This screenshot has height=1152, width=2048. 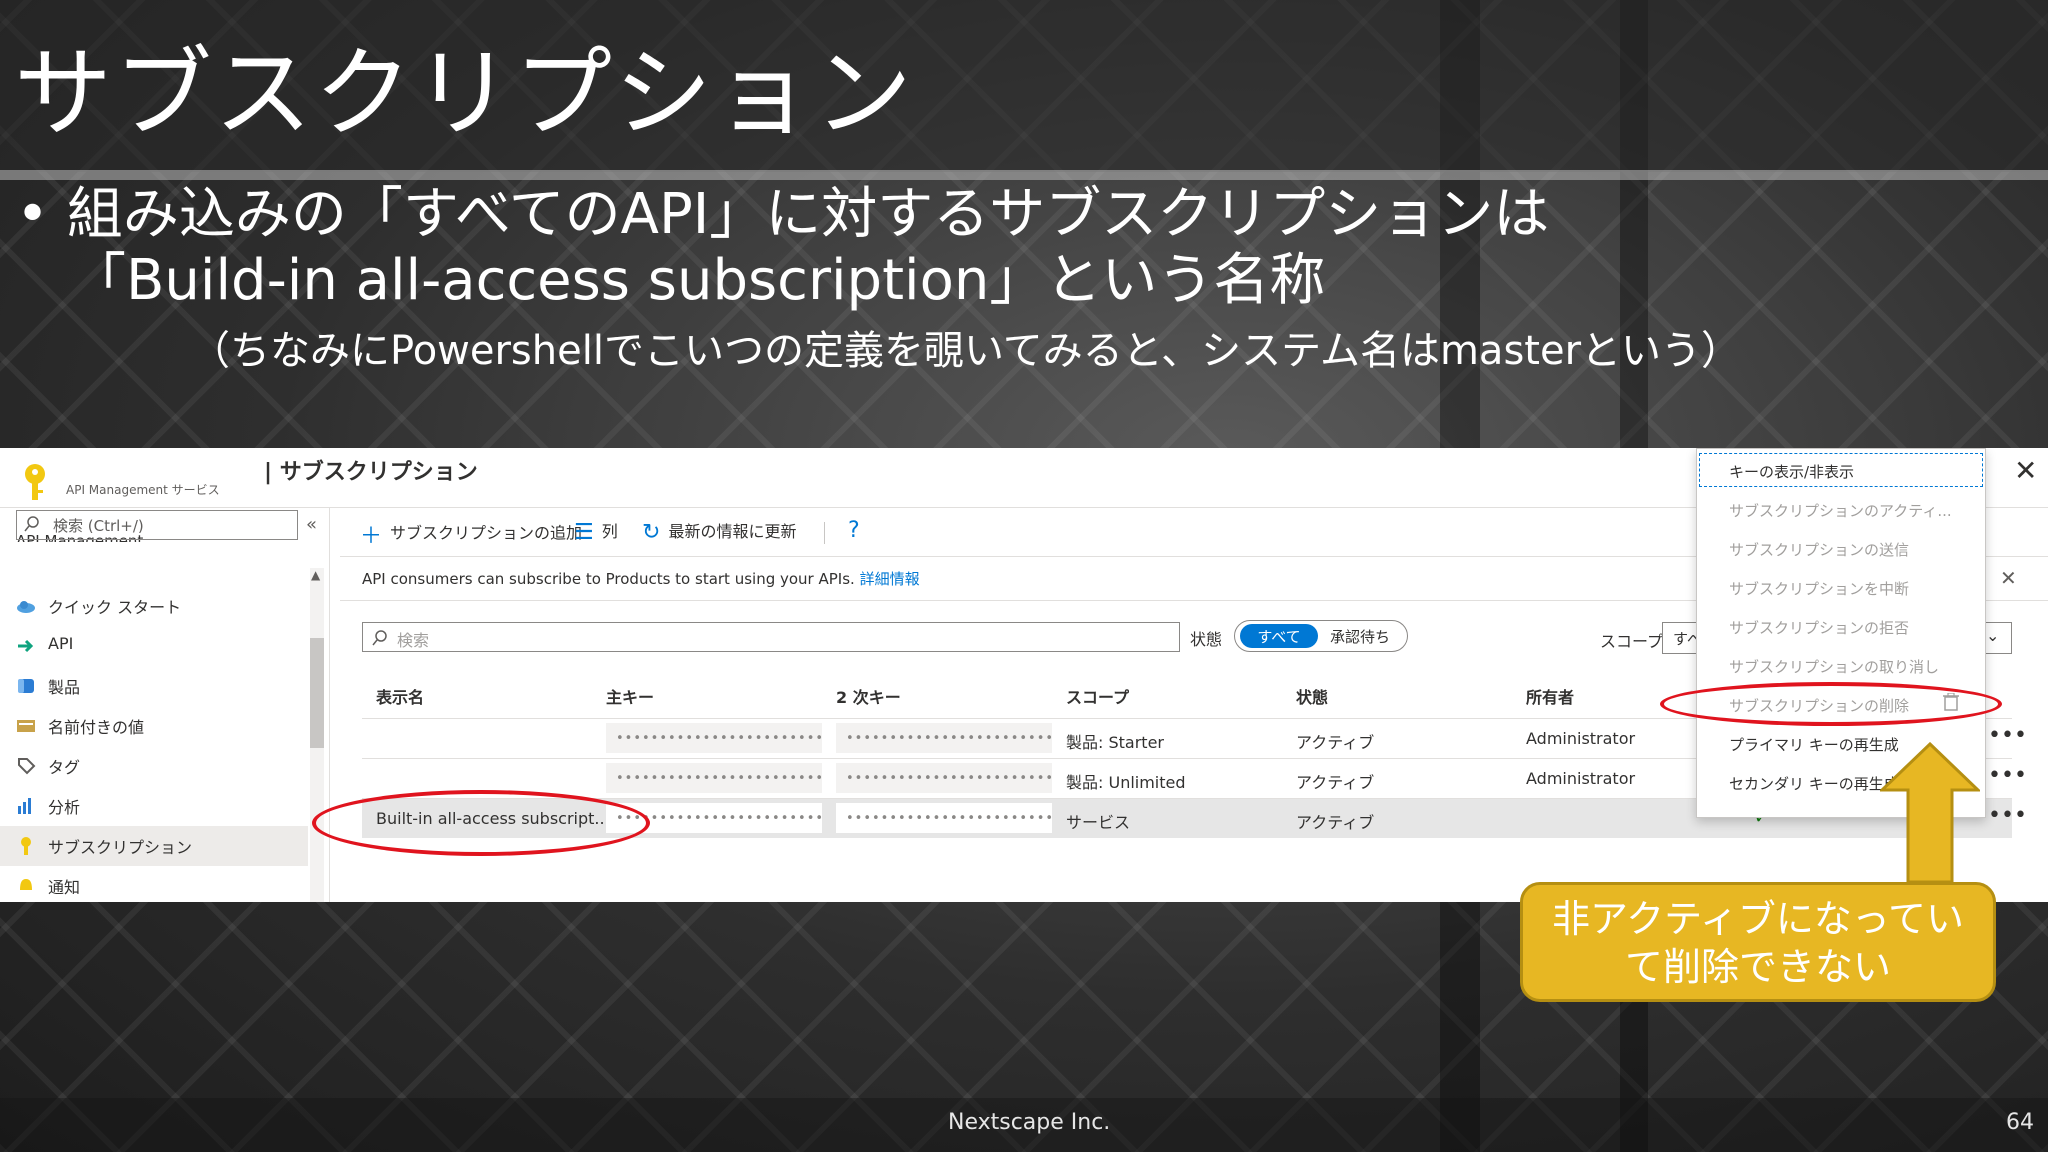 I want to click on state-filter-label: 状態, so click(x=1206, y=639).